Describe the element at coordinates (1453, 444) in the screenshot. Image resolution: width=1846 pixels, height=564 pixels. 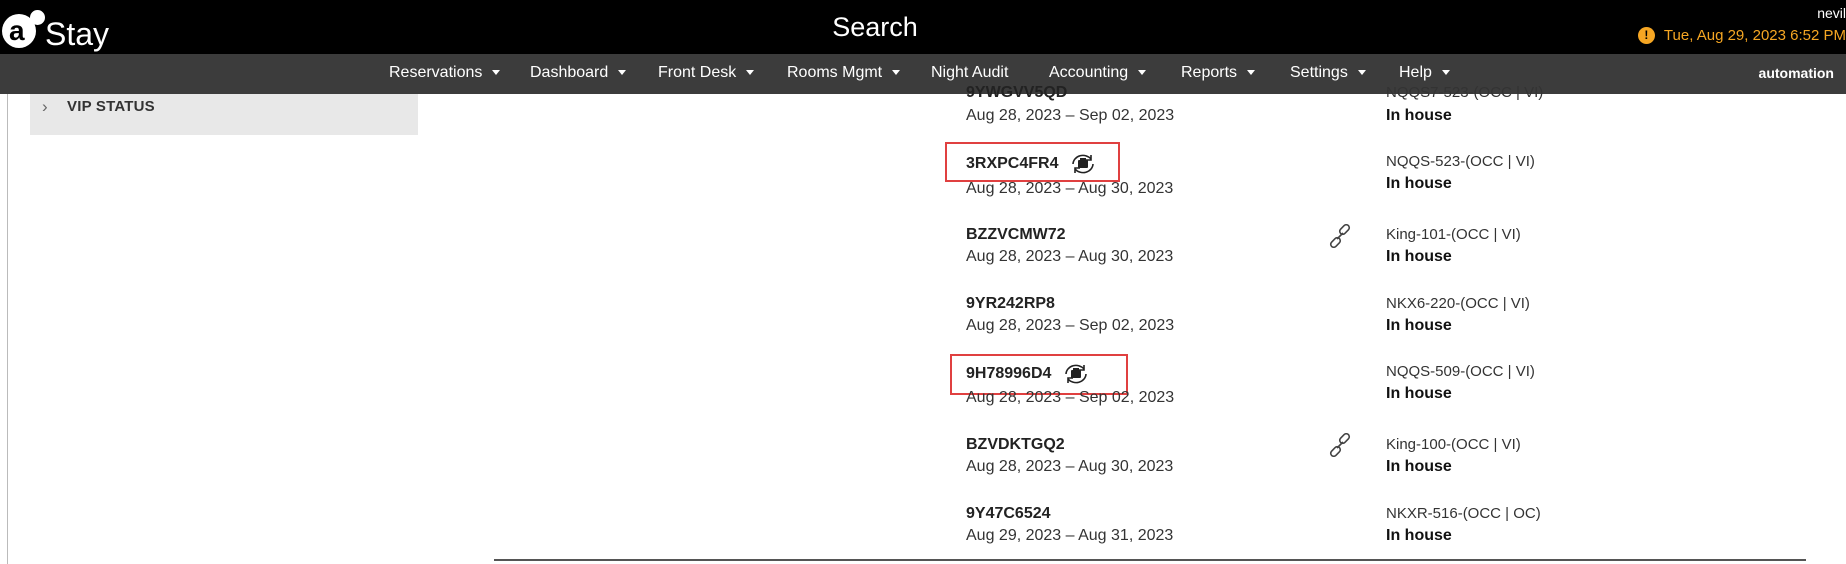
I see `room-info: King-100-(OCC | VI)` at that location.